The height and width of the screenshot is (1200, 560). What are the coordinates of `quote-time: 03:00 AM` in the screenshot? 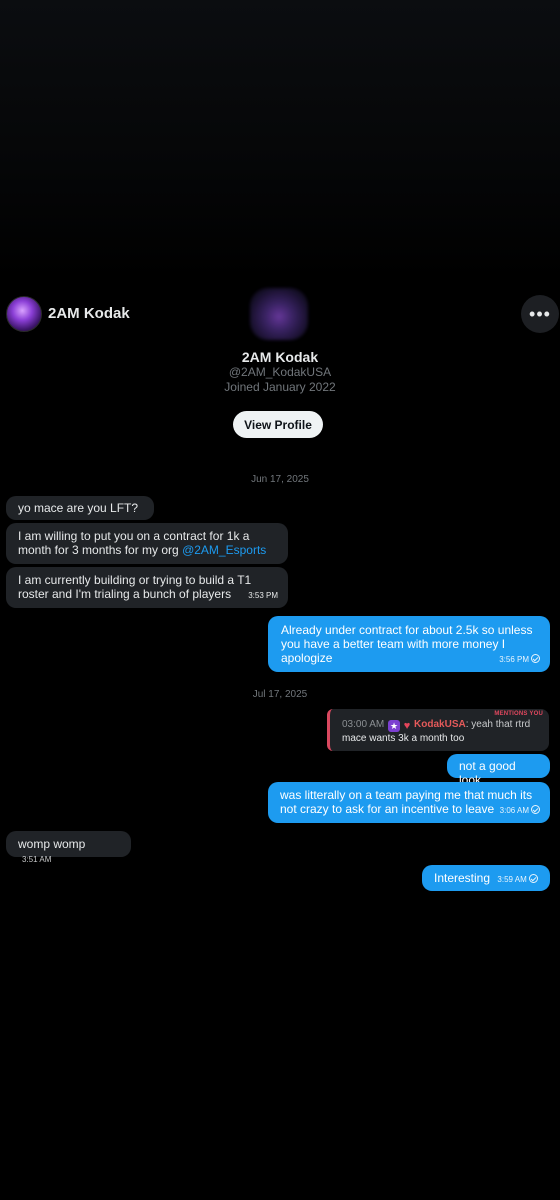 It's located at (363, 724).